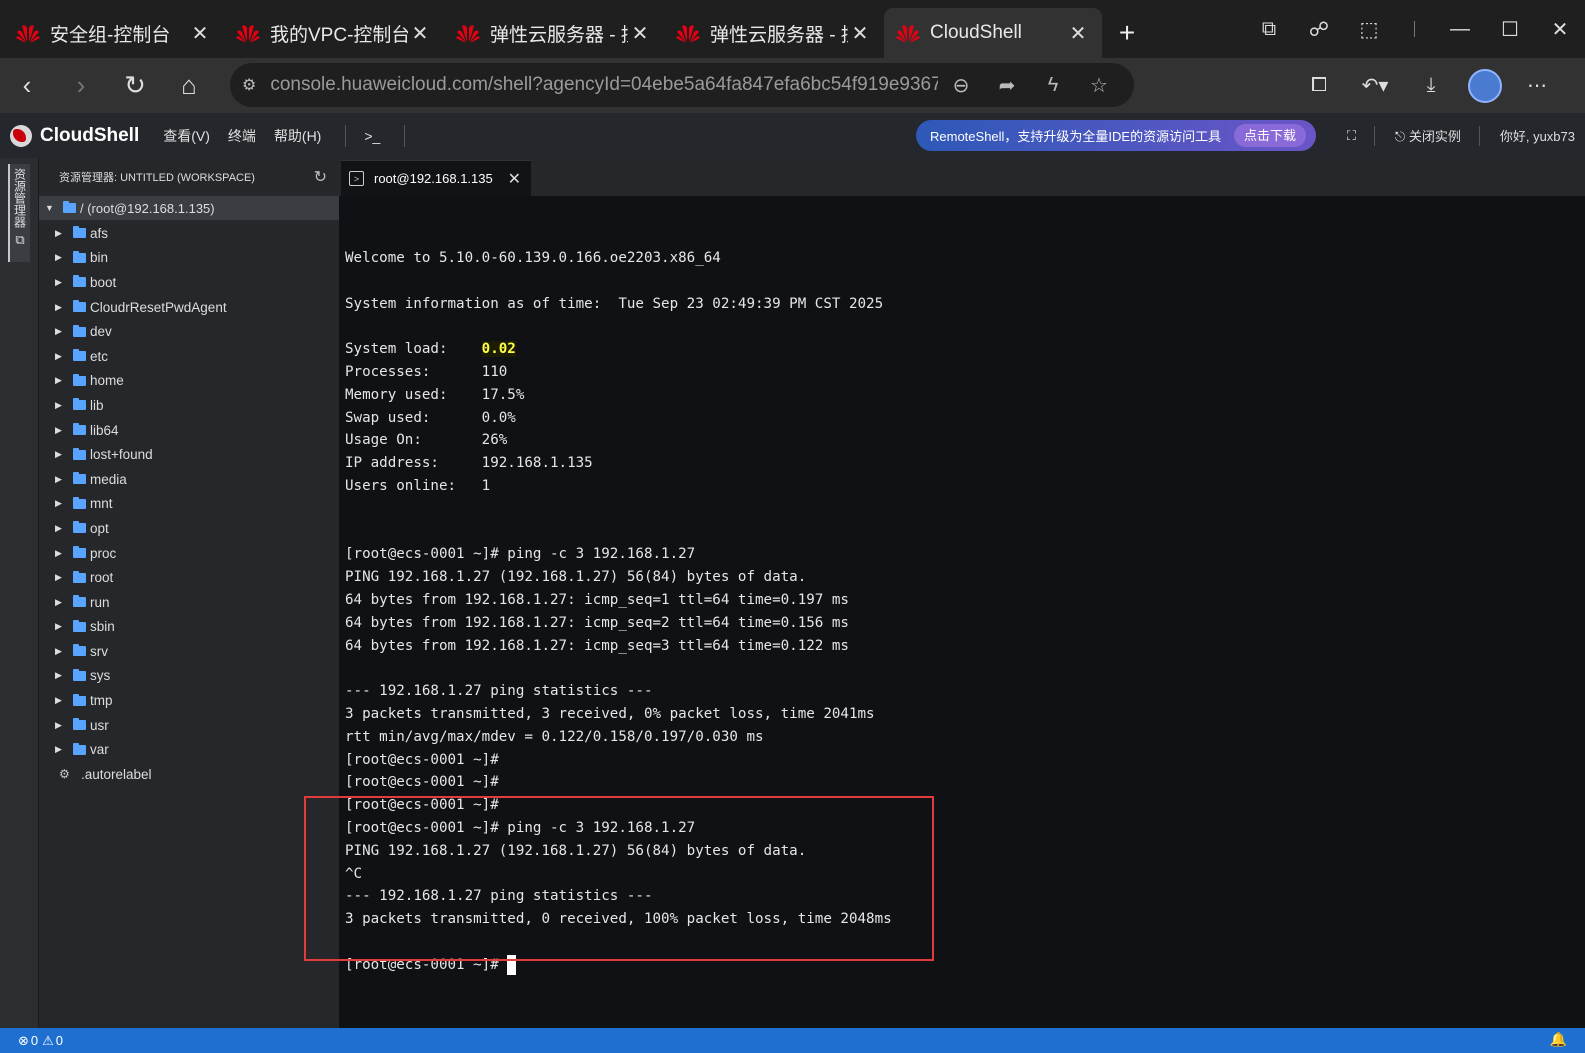  I want to click on user-greeting: 你好, yuxb73, so click(1537, 135).